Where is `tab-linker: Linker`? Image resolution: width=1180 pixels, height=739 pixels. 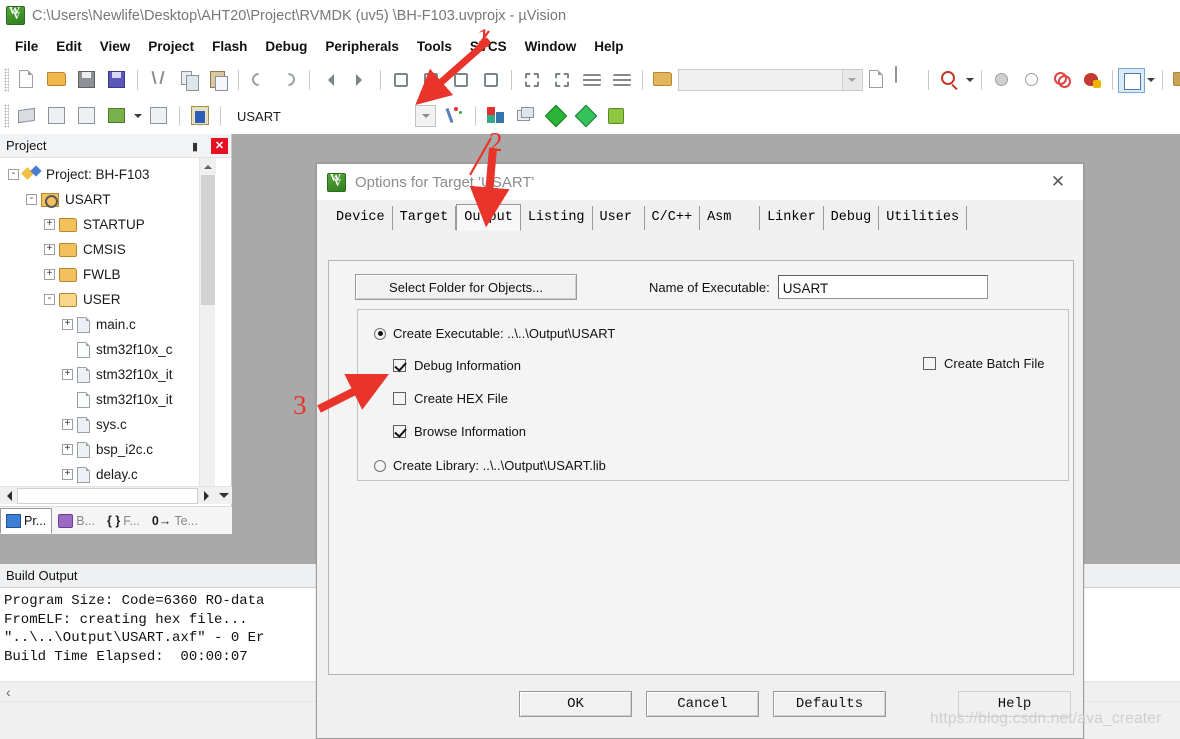
tab-linker: Linker is located at coordinates (792, 218).